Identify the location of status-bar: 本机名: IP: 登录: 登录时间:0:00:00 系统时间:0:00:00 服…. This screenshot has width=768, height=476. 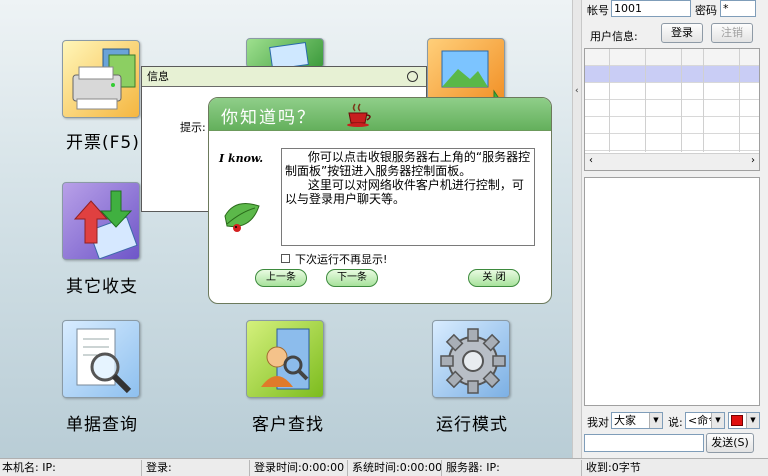
(384, 467).